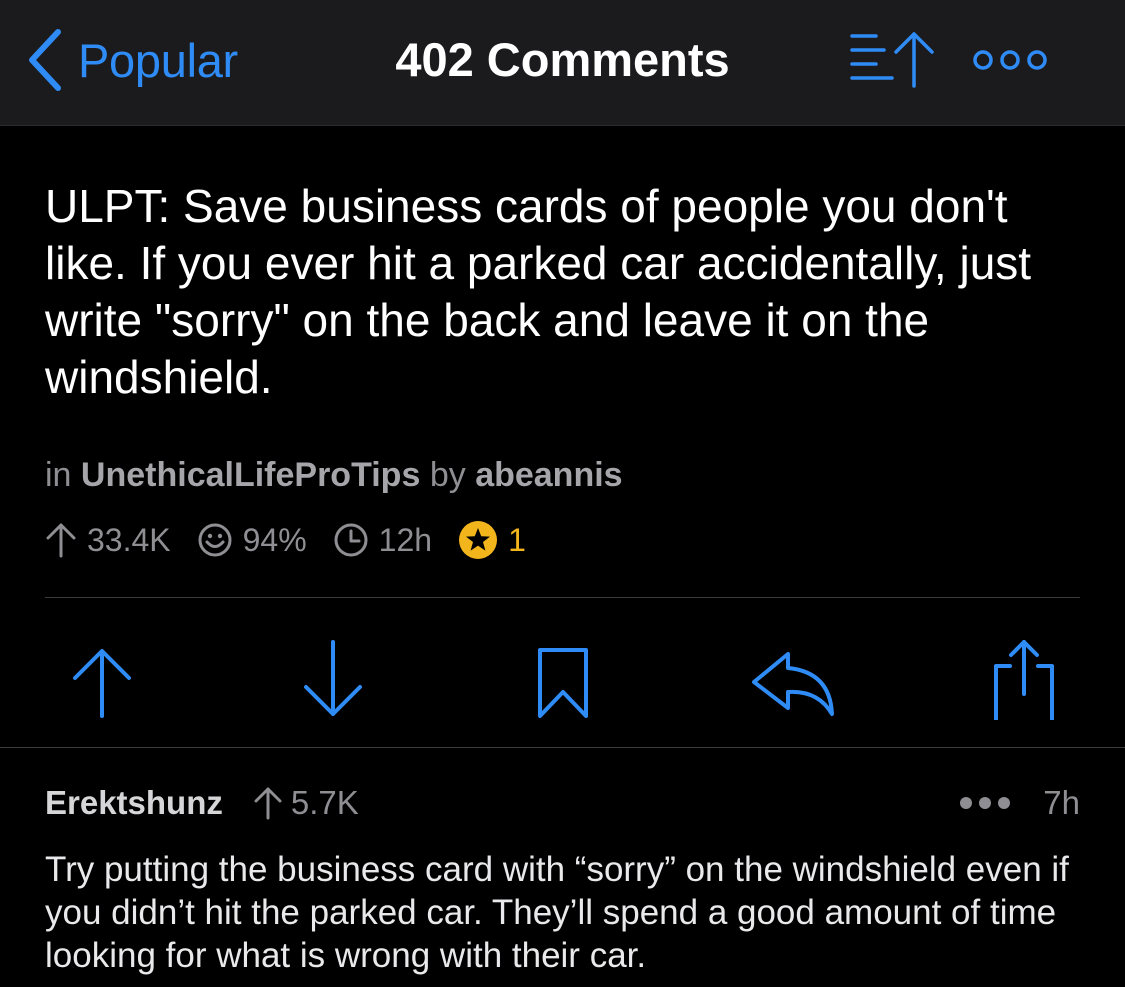  Describe the element at coordinates (158, 60) in the screenshot. I see `back-label: Popular` at that location.